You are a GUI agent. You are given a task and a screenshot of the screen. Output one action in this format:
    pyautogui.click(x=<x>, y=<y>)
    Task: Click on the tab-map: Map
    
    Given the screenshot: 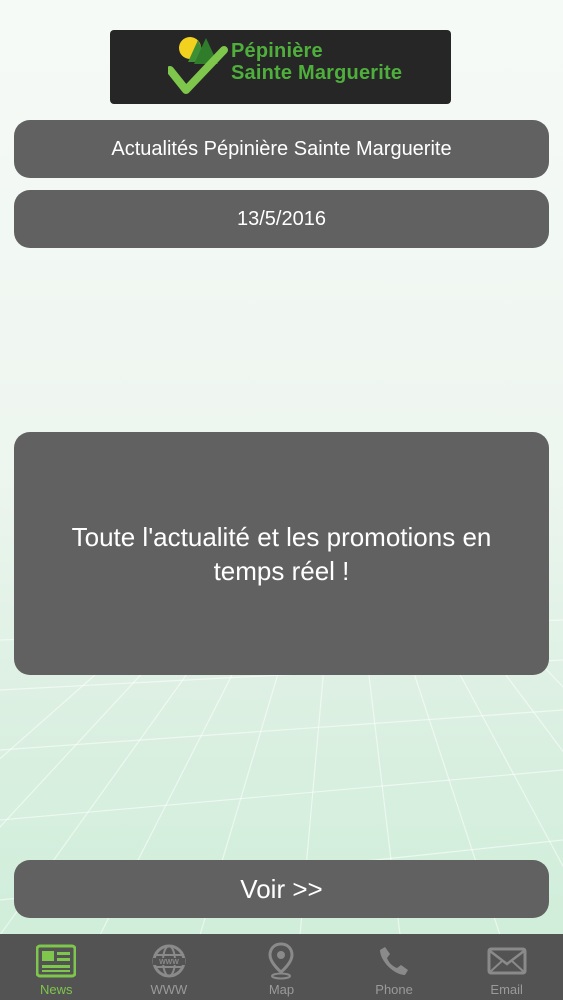 What is the action you would take?
    pyautogui.click(x=281, y=967)
    